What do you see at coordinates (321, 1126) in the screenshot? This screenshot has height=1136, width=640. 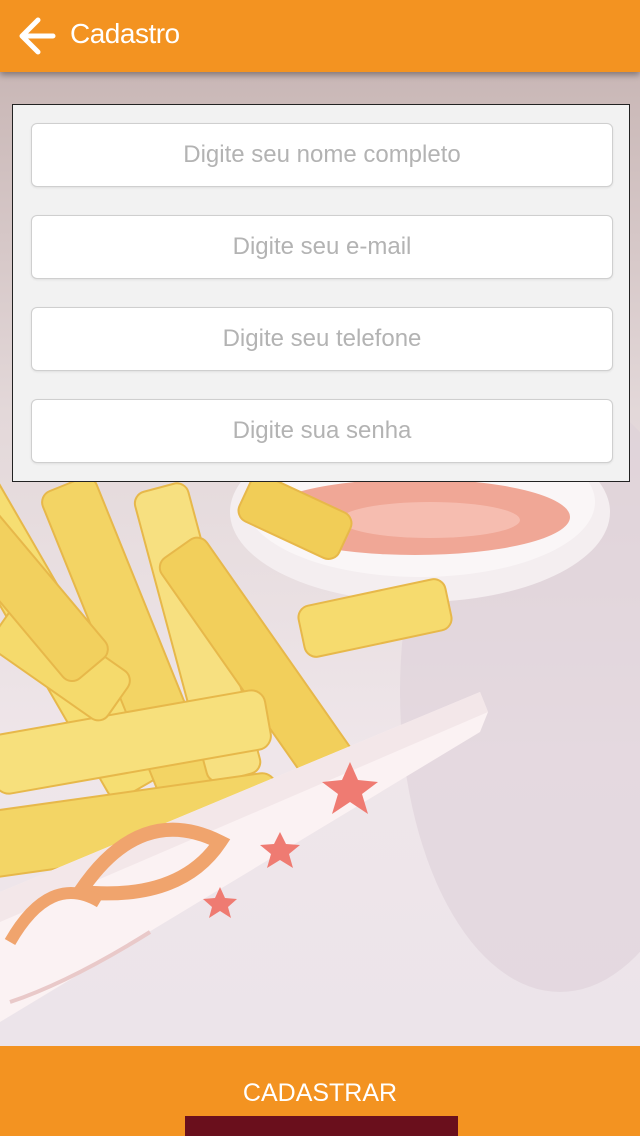 I see `focus-indicator` at bounding box center [321, 1126].